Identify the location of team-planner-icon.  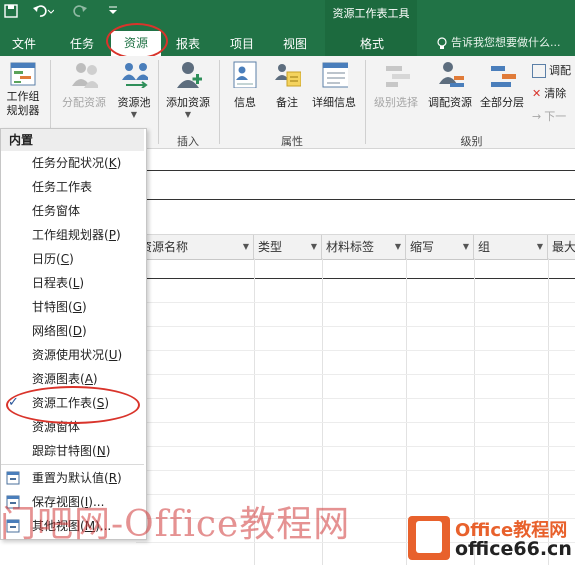
(23, 74).